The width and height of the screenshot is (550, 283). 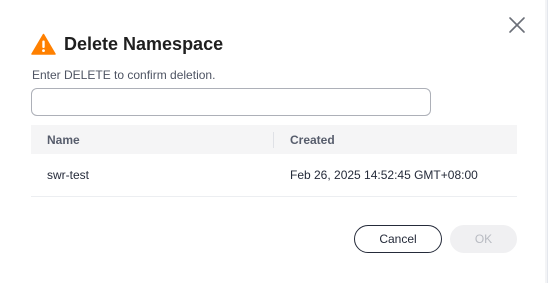 I want to click on cell-created: Feb 26, 2025 14:52:45 GMT+08:00, so click(x=384, y=175).